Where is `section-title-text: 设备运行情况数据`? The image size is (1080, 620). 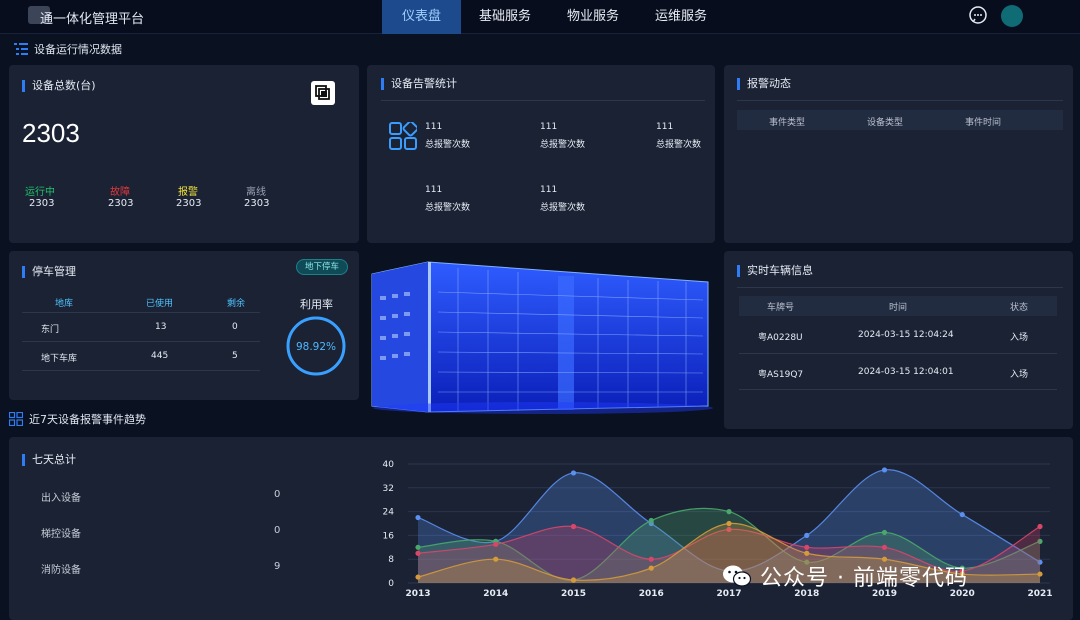
section-title-text: 设备运行情况数据 is located at coordinates (78, 49).